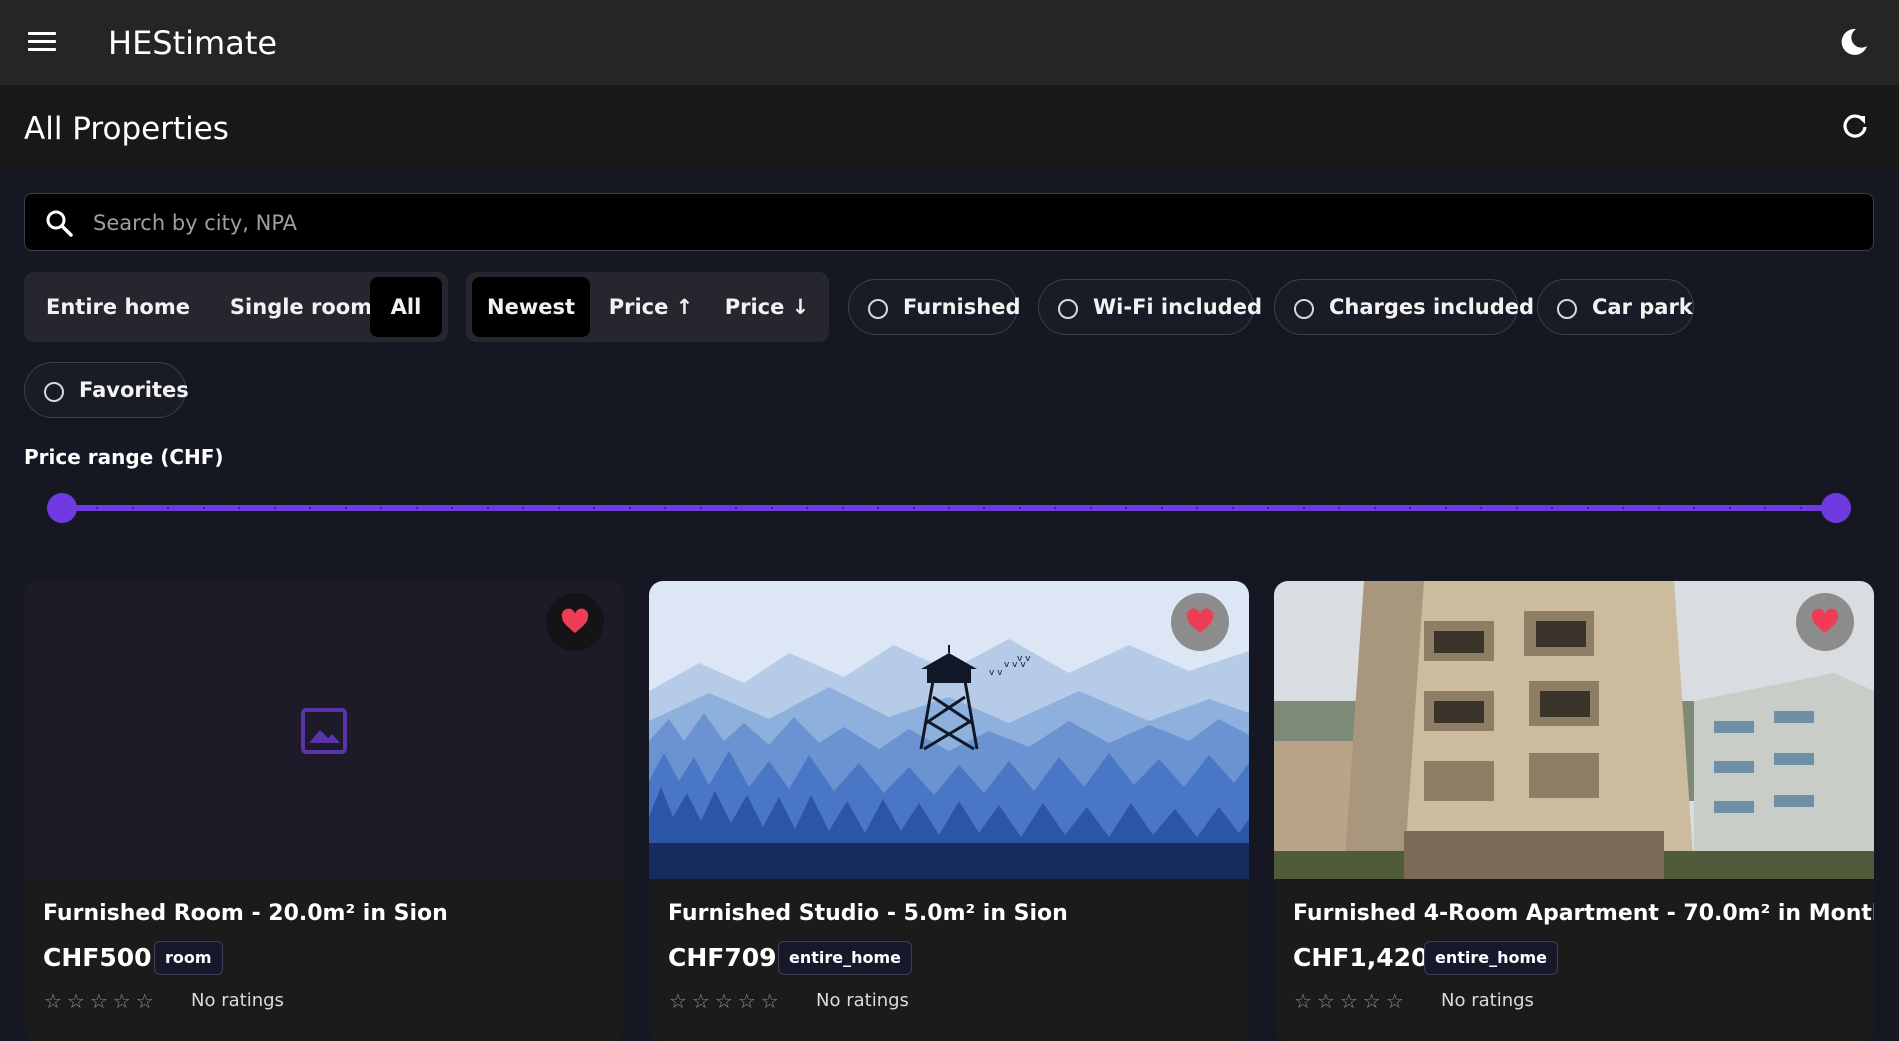 The height and width of the screenshot is (1041, 1899). Describe the element at coordinates (949, 730) in the screenshot. I see `listing-image: v vv v vv v` at that location.